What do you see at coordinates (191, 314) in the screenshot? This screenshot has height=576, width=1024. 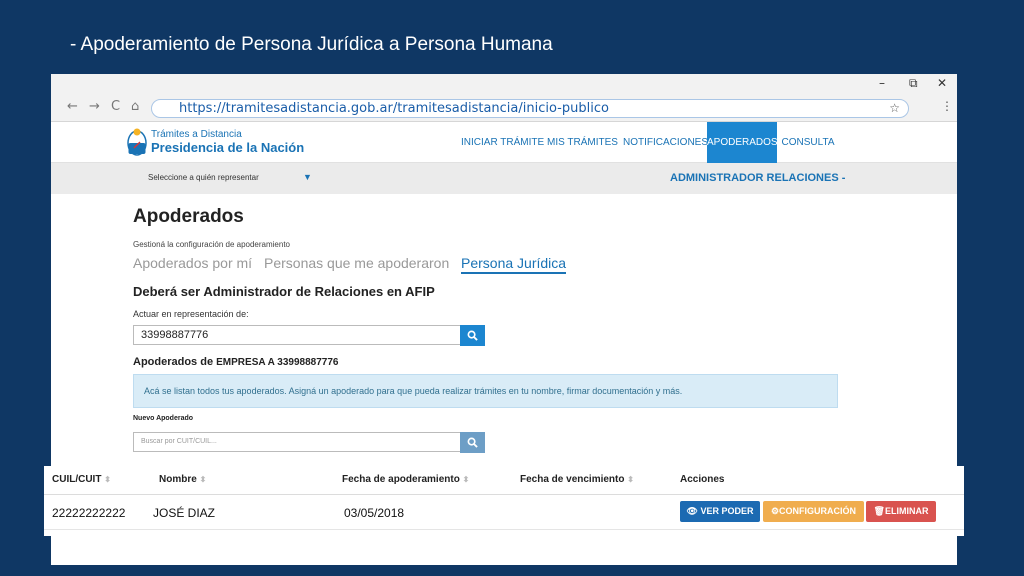 I see `act-representation-label: Actuar en representación de:` at bounding box center [191, 314].